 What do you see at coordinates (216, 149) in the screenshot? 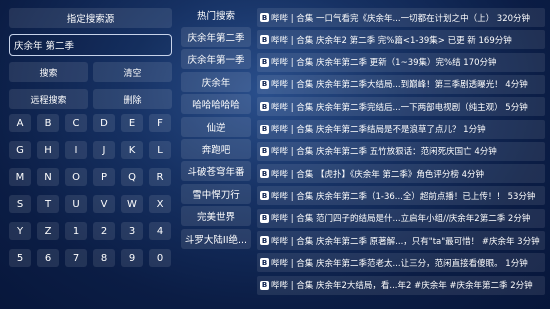
I see `hot-search-item: 奔跑吧` at bounding box center [216, 149].